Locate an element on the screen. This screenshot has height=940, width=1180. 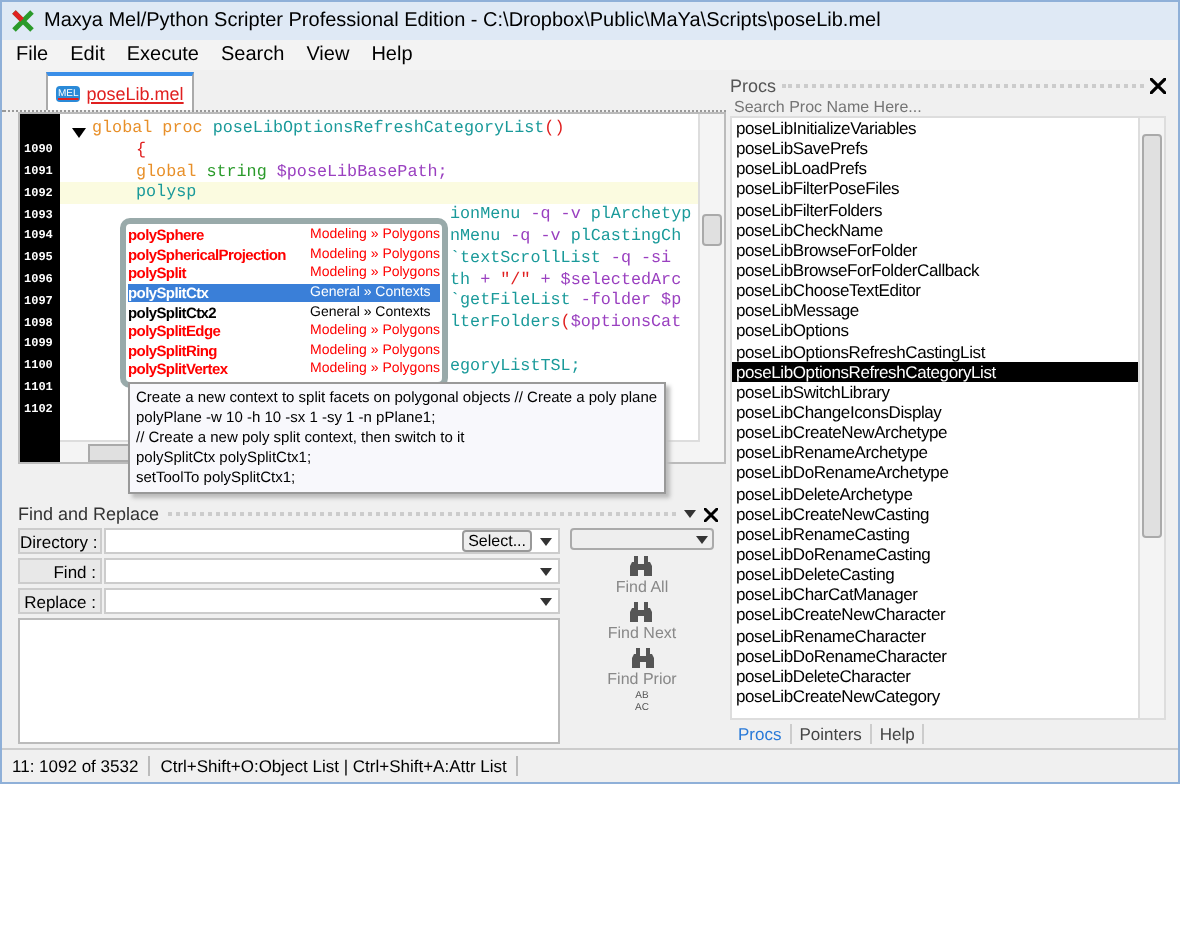
proc-item: poseLibInitializeVariables is located at coordinates (935, 128).